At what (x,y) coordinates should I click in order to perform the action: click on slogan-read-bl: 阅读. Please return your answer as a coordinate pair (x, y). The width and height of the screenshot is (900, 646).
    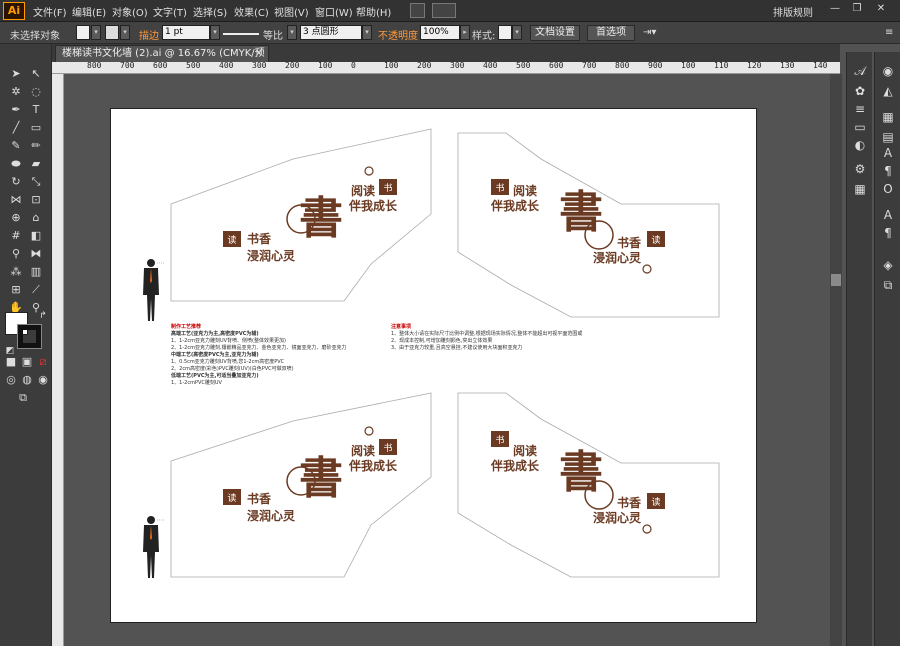
    Looking at the image, I should click on (363, 450).